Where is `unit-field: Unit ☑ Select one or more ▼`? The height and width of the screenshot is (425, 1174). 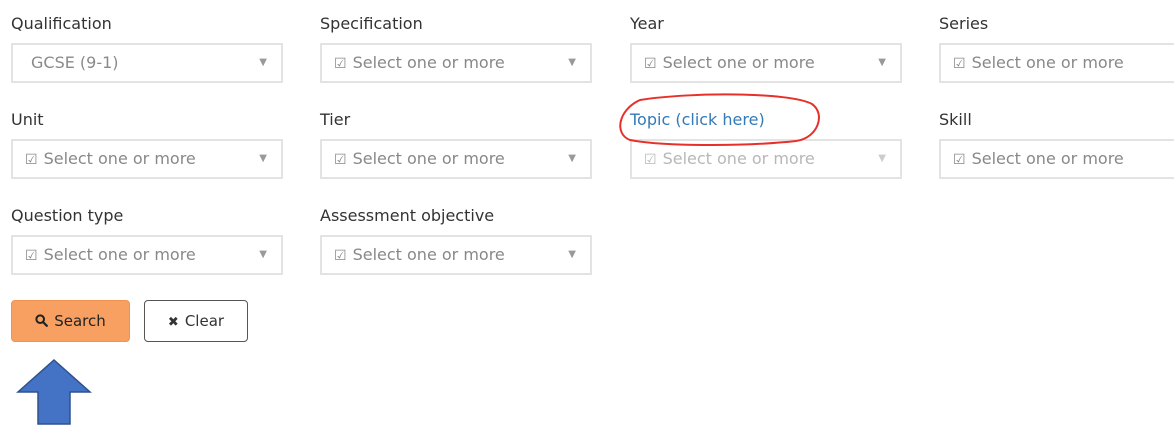 unit-field: Unit ☑ Select one or more ▼ is located at coordinates (147, 144).